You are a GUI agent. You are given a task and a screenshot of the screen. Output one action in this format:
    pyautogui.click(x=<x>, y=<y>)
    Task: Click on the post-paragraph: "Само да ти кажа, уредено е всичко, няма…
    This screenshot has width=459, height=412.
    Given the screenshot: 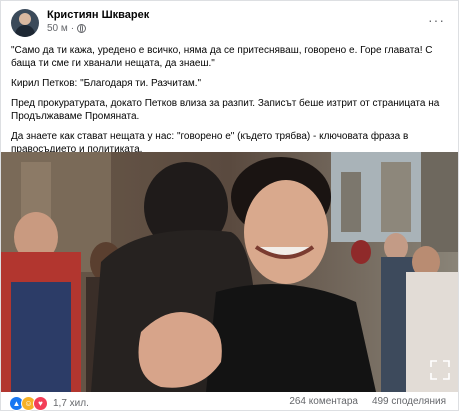 What is the action you would take?
    pyautogui.click(x=222, y=57)
    